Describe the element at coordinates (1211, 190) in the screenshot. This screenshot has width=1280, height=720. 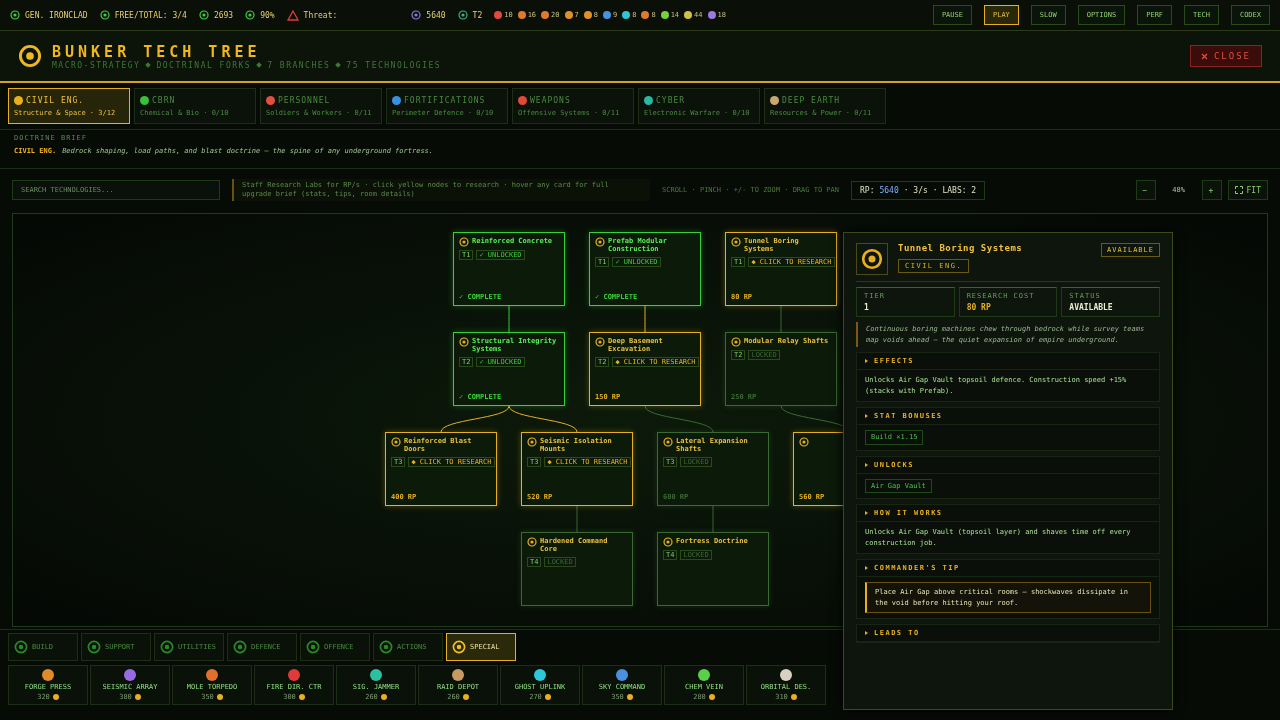
I see `zoom-in-button: +` at that location.